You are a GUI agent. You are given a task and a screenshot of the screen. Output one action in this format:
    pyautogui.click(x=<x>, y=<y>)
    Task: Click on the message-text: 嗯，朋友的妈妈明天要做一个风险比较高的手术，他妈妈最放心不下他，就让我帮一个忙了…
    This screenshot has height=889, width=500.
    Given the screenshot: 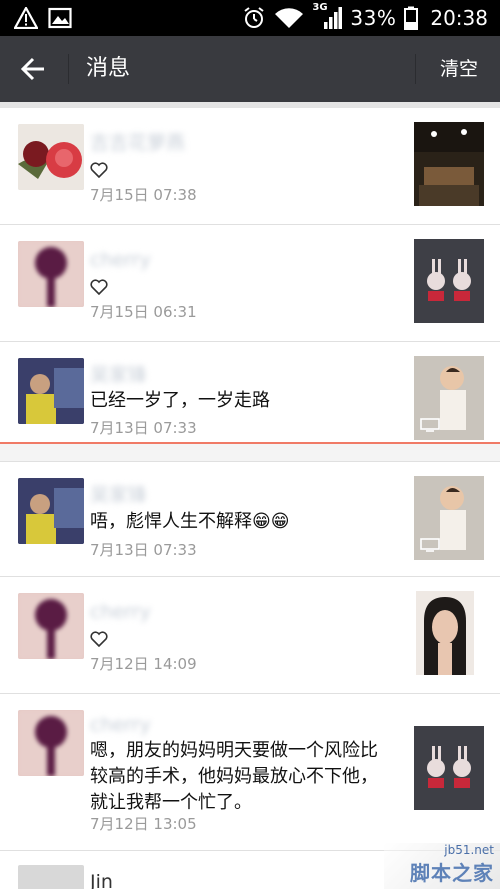 What is the action you would take?
    pyautogui.click(x=234, y=776)
    